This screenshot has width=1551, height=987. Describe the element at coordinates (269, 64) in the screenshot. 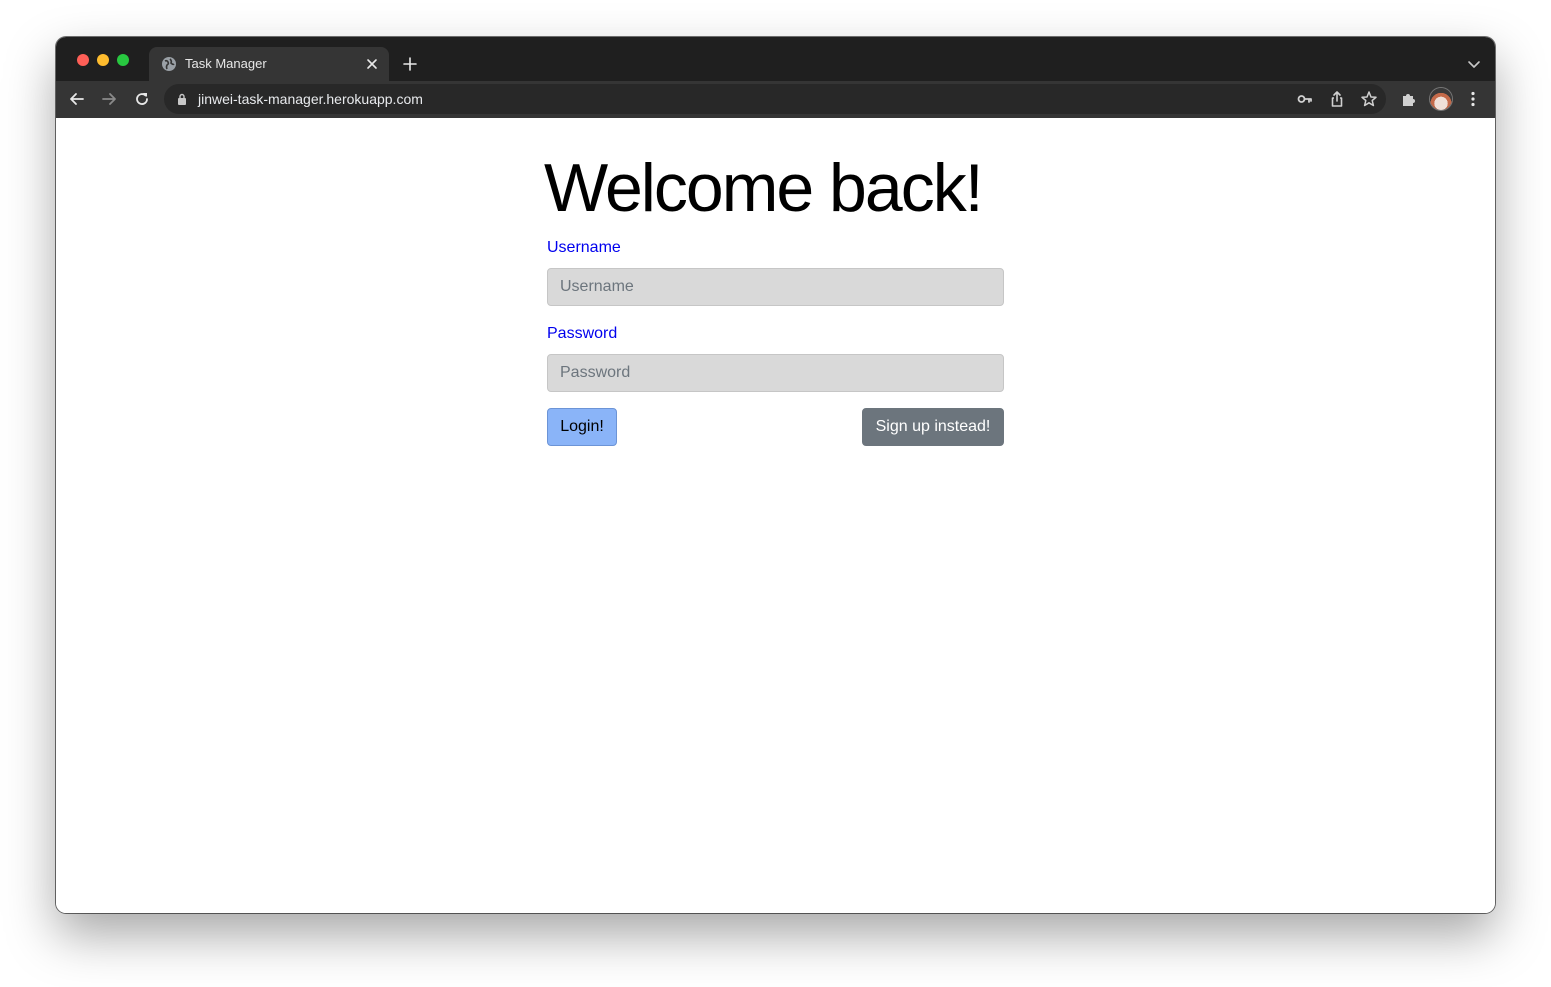

I see `tab-task-manager: Task Manager` at that location.